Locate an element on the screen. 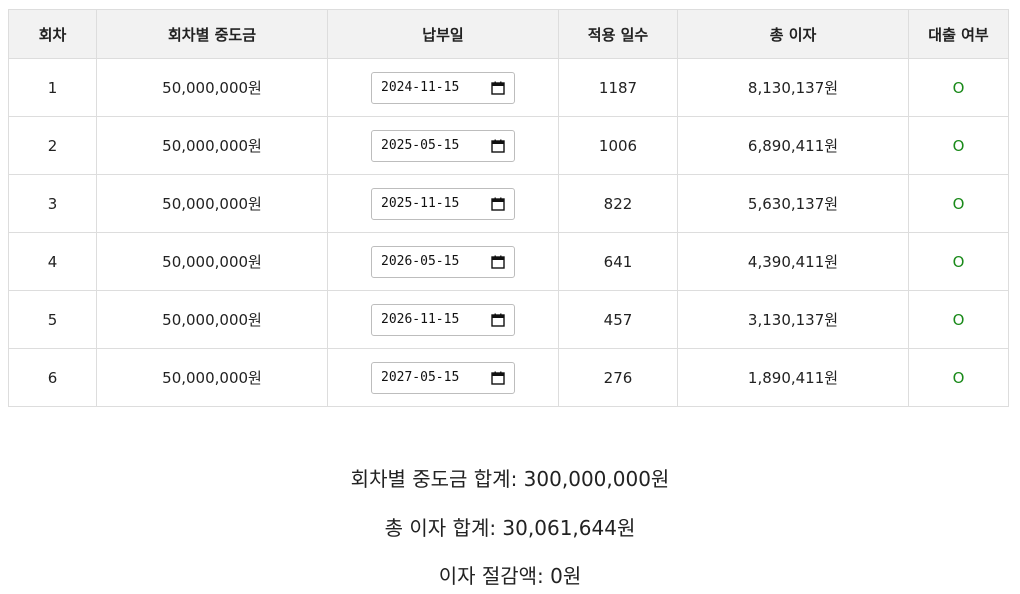  cell-interest: 6,890,411원 is located at coordinates (793, 145).